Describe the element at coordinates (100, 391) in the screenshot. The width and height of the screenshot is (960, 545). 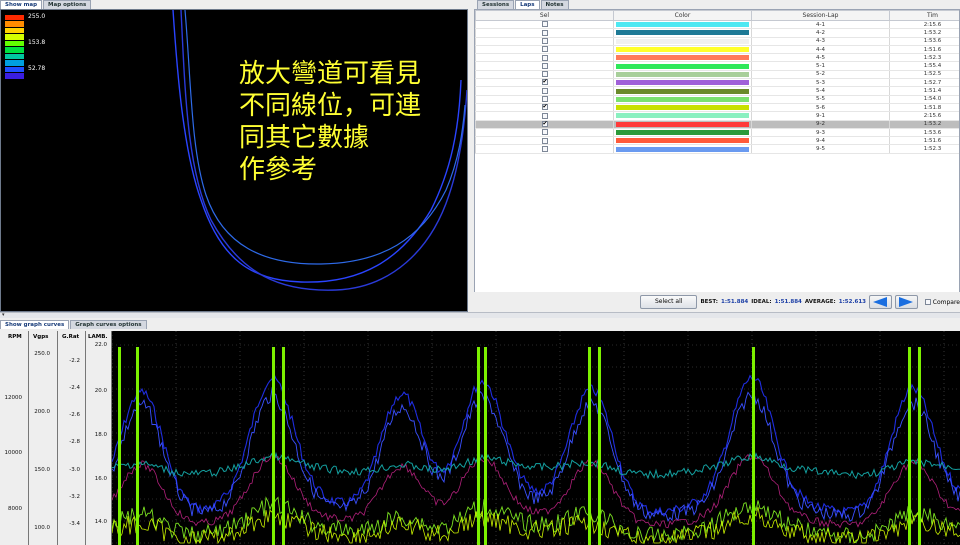
I see `lambda-tick: 20.0` at that location.